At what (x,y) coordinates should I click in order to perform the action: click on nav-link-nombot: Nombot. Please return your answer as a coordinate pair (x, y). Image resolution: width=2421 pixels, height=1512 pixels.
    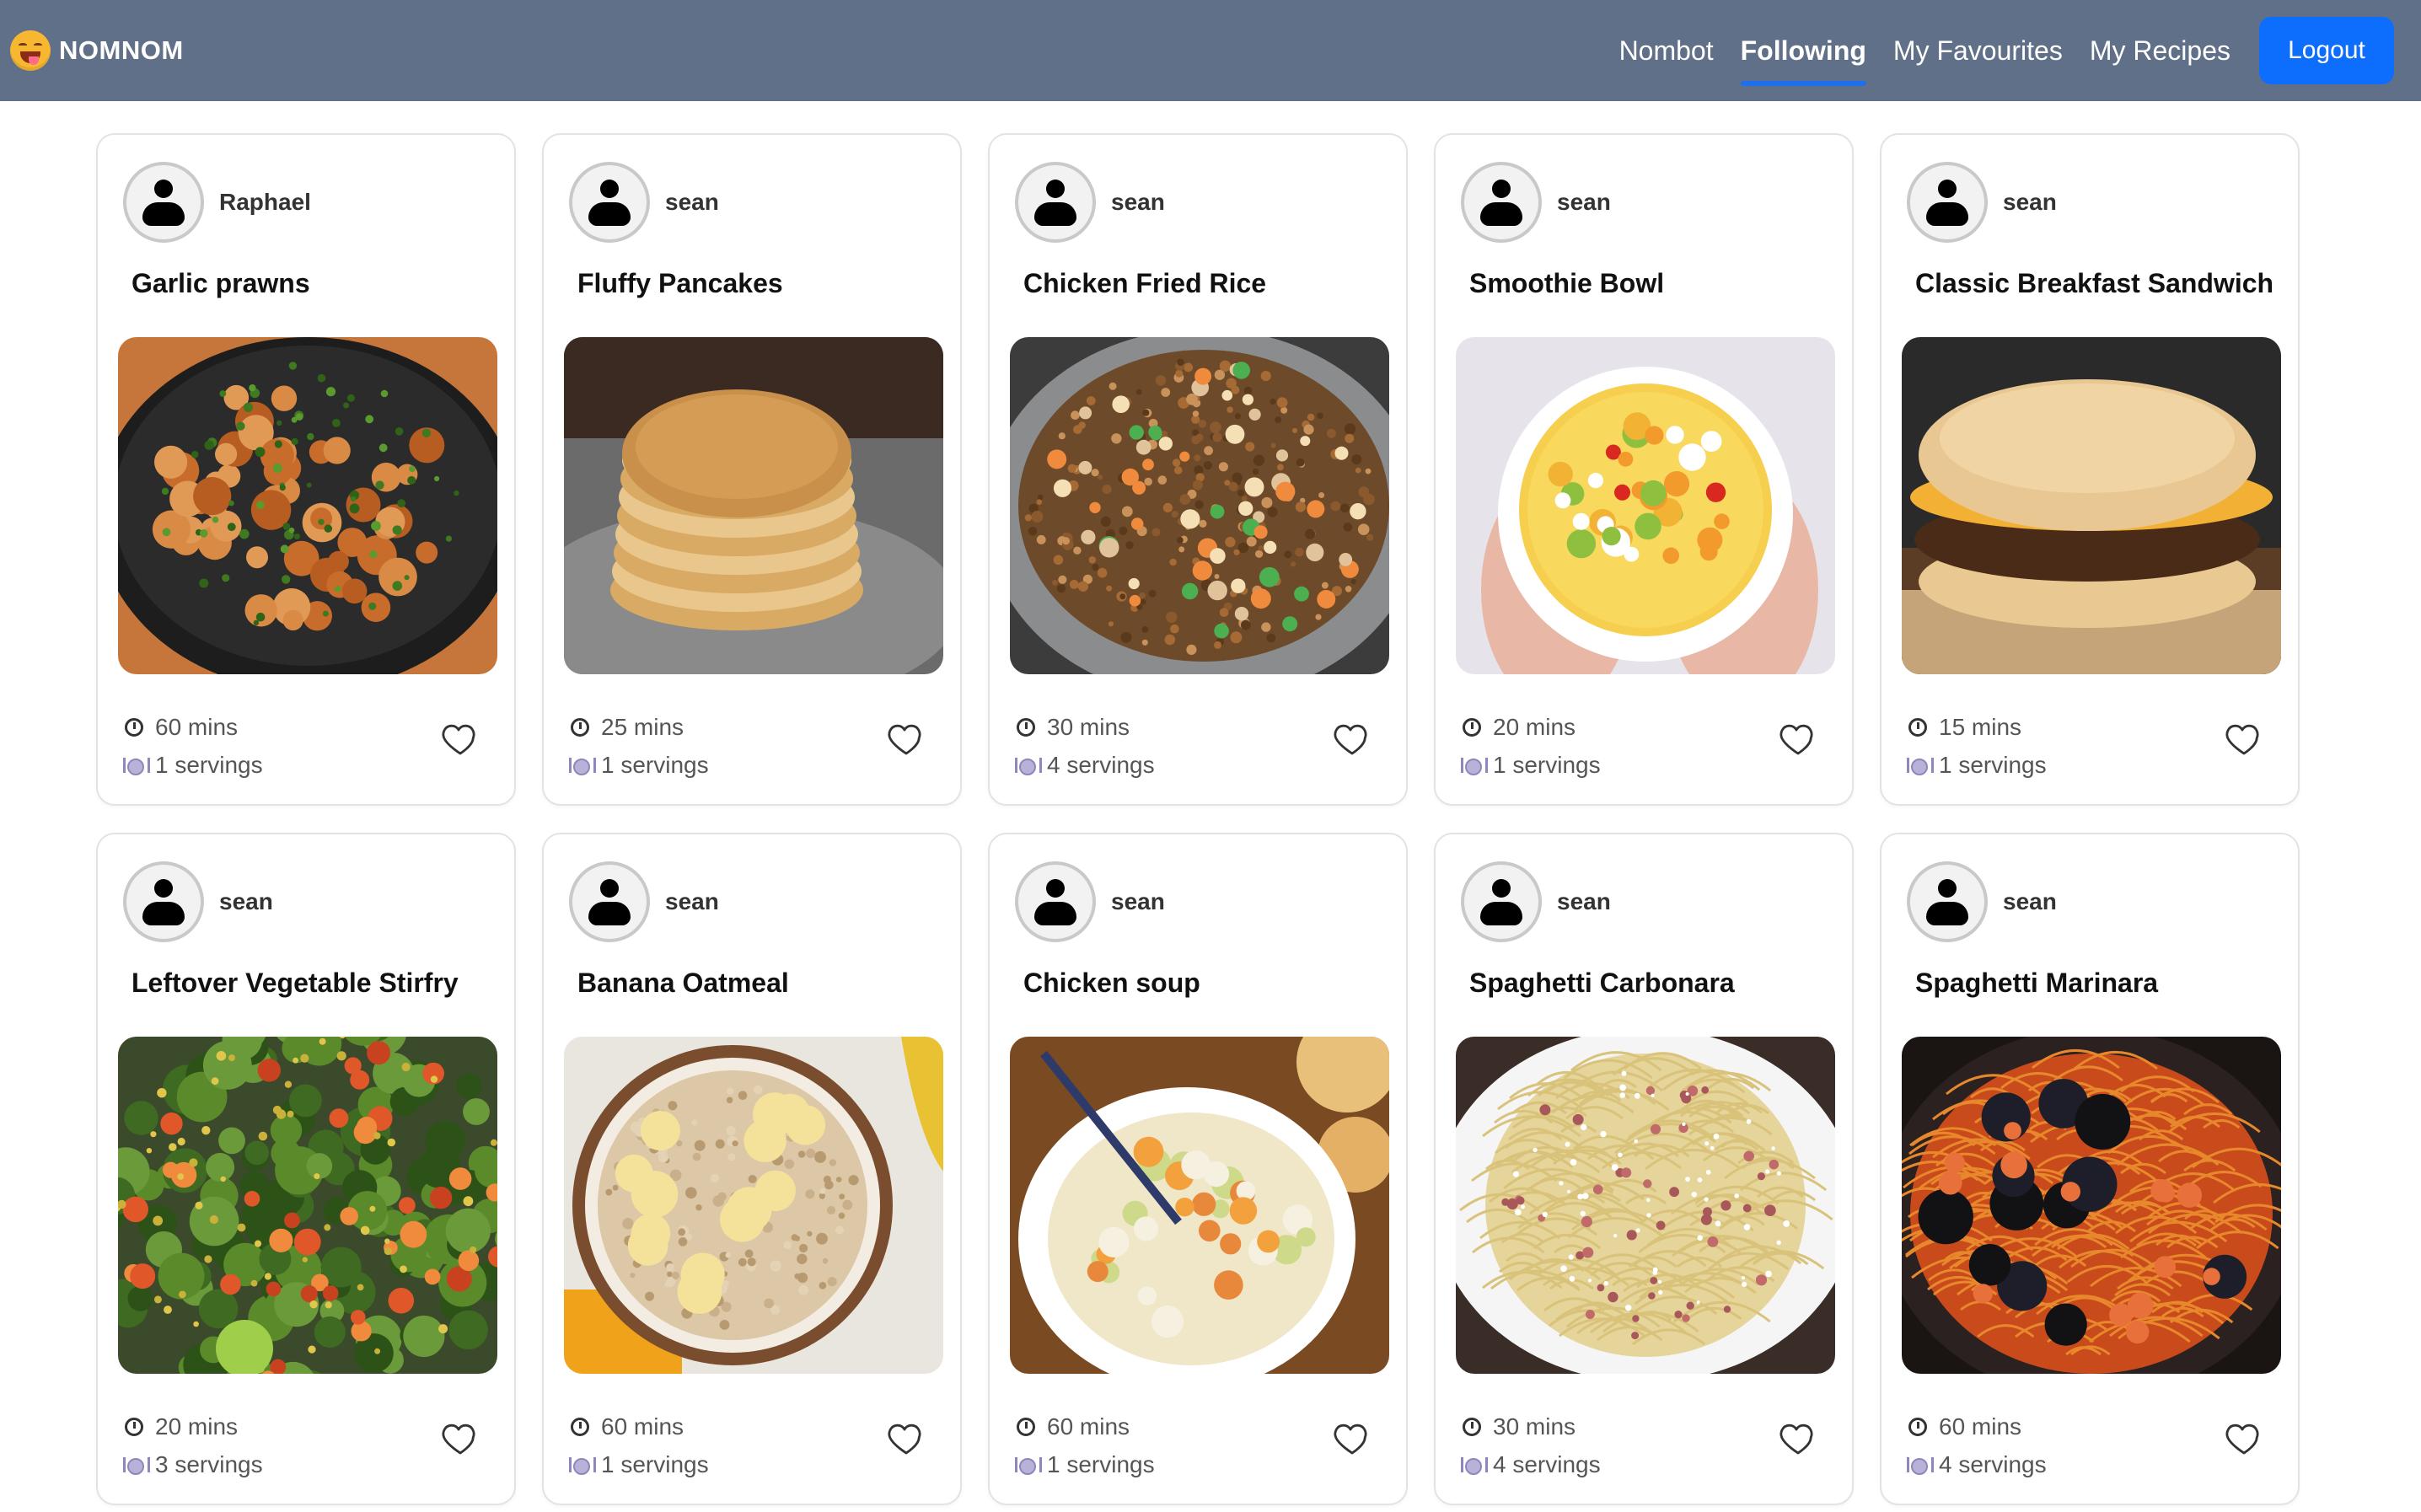
    Looking at the image, I should click on (1666, 50).